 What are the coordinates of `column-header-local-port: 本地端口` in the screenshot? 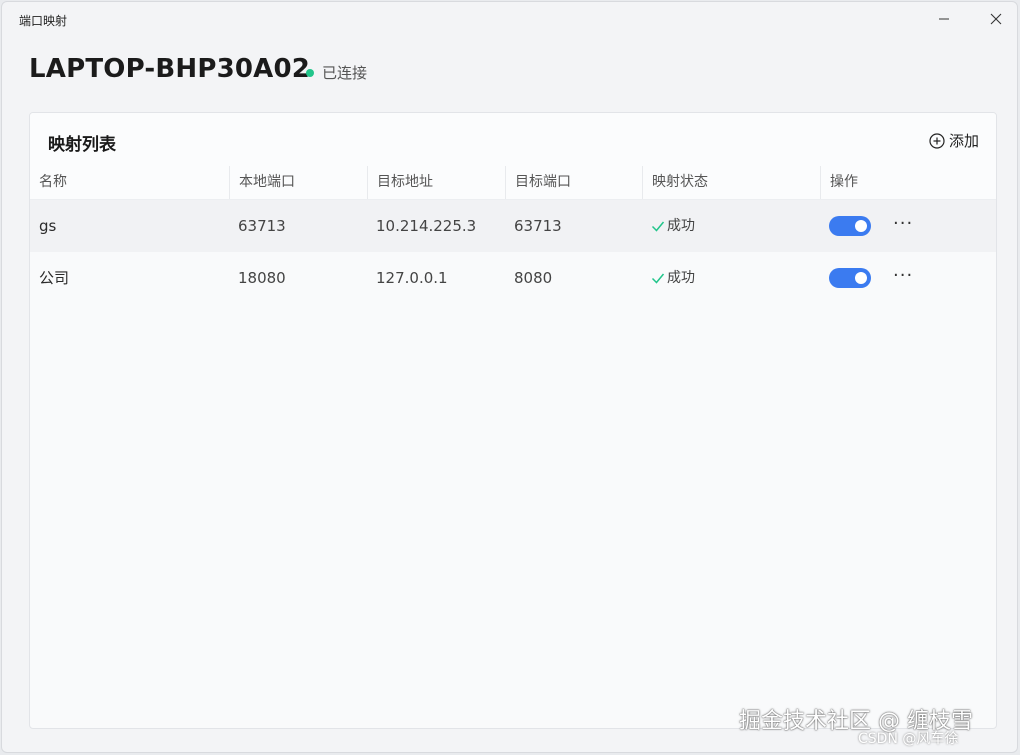 It's located at (298, 182).